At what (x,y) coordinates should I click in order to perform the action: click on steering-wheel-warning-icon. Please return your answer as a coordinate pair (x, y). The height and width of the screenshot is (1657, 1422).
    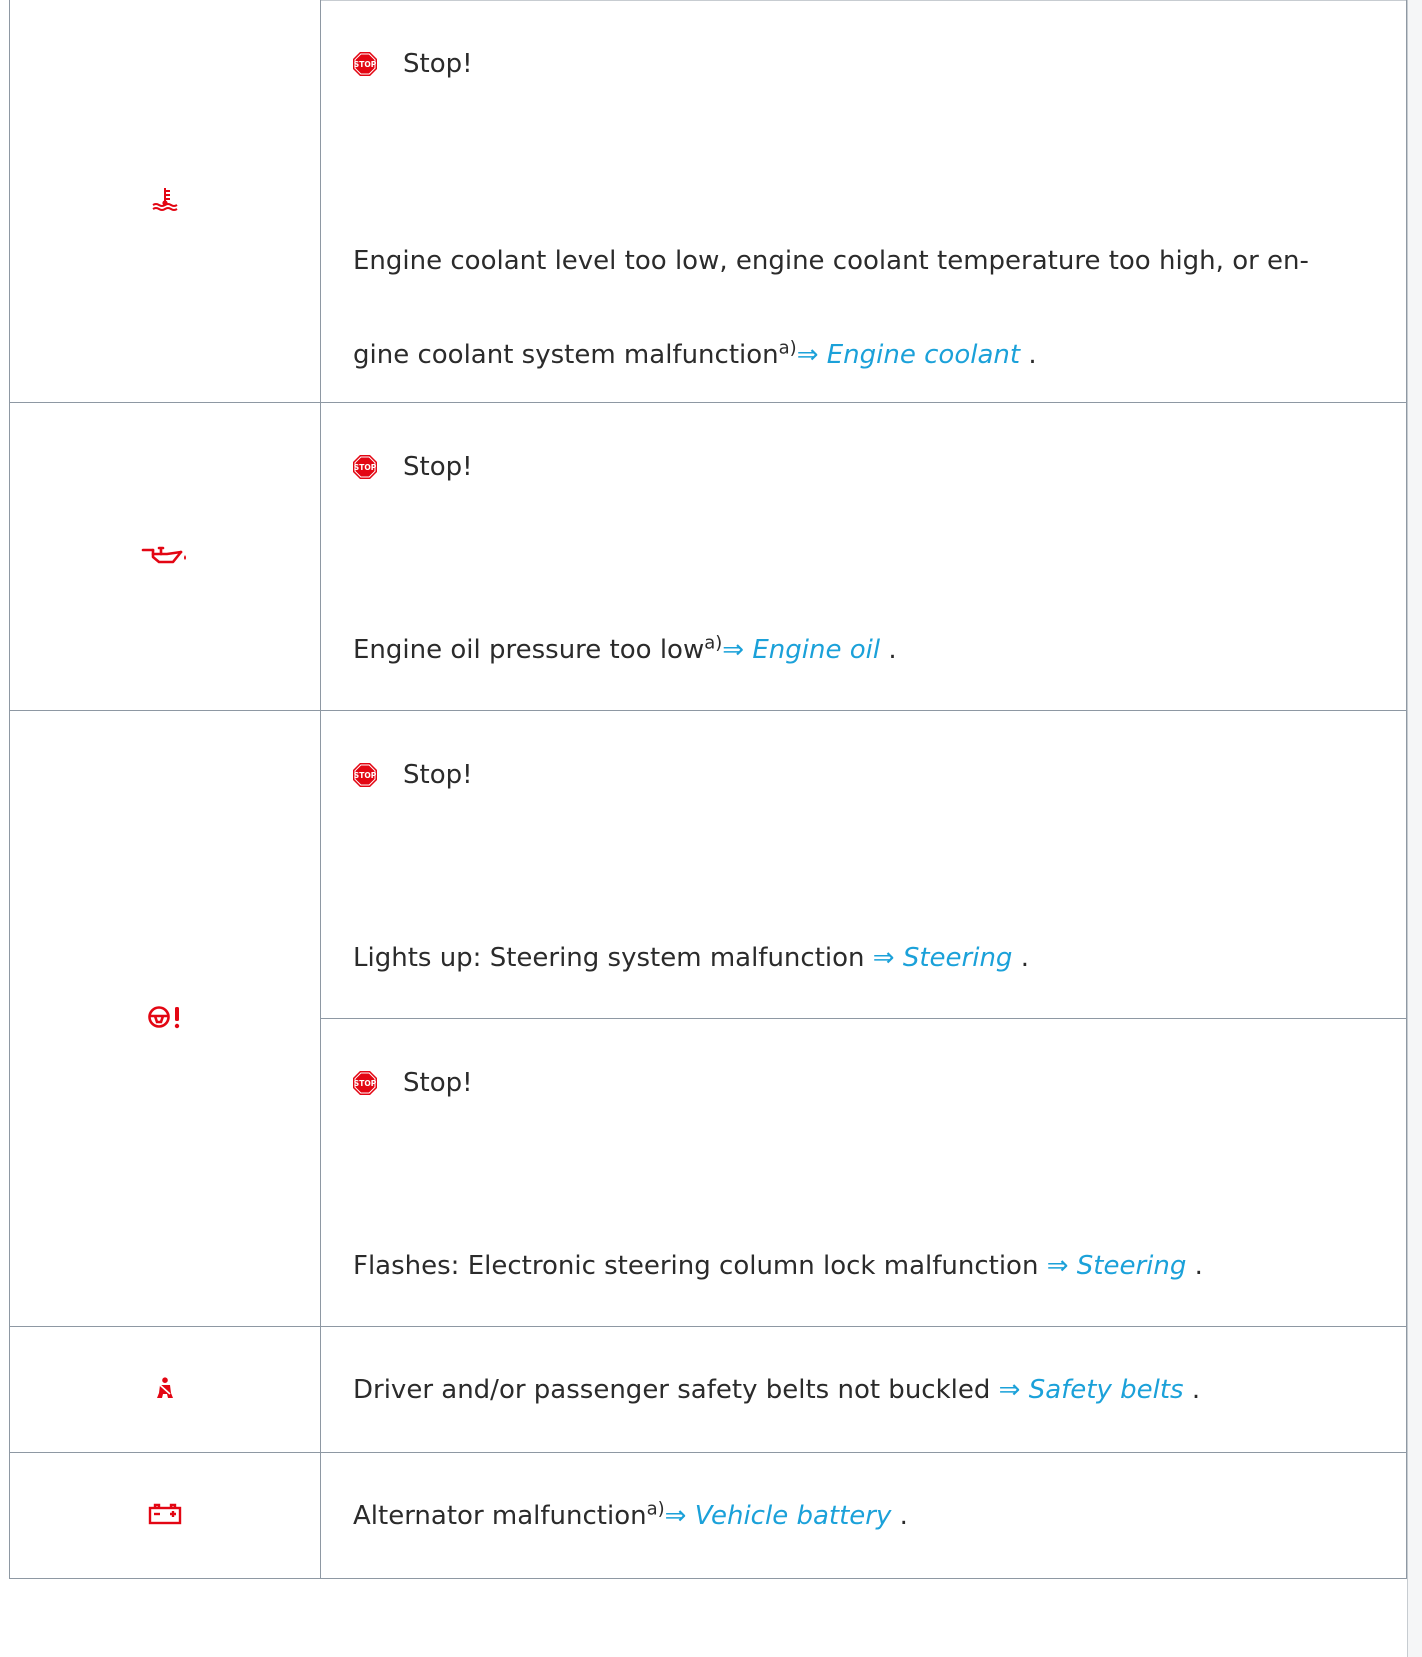
    Looking at the image, I should click on (164, 1016).